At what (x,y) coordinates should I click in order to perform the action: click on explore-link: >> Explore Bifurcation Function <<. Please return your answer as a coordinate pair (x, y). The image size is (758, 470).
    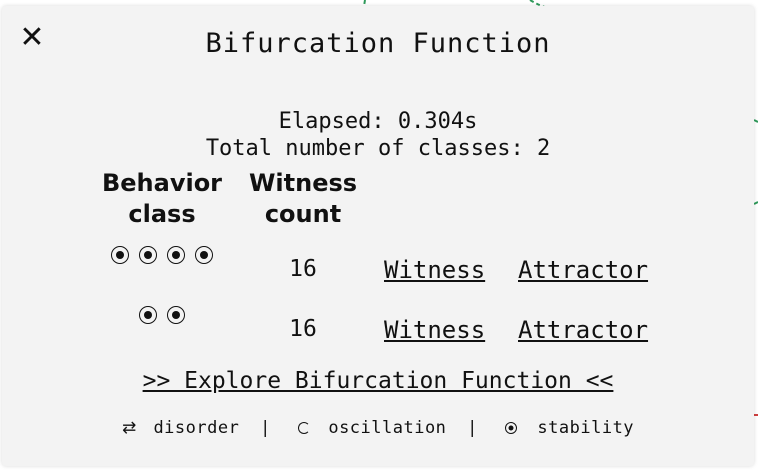
    Looking at the image, I should click on (378, 381).